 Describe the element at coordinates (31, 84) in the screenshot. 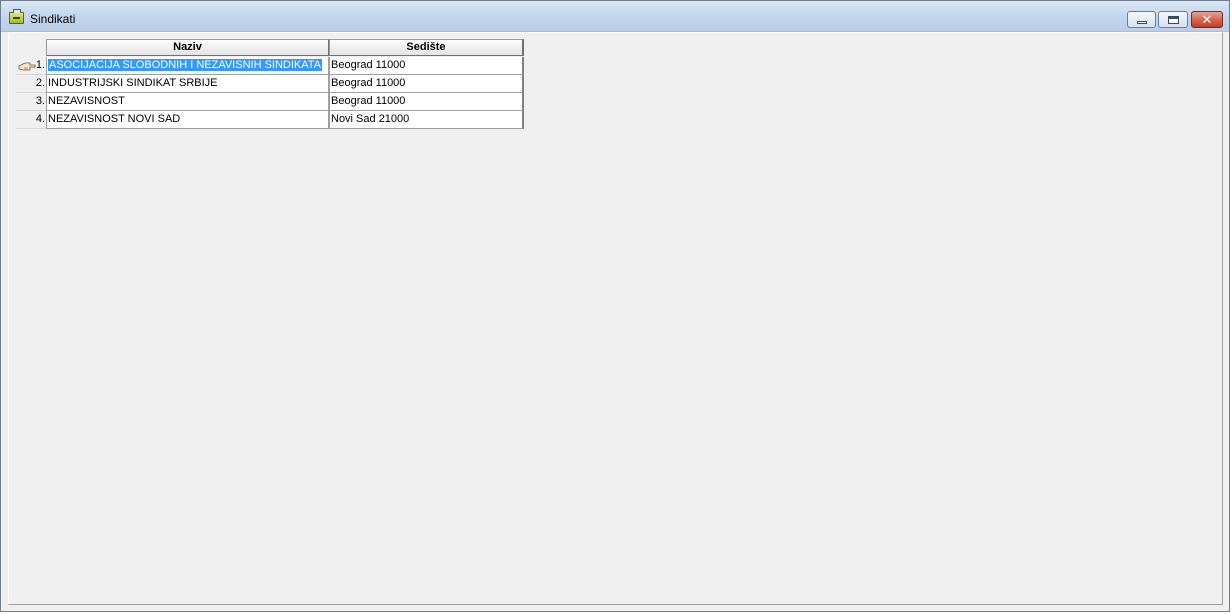

I see `row-number: 2.` at that location.